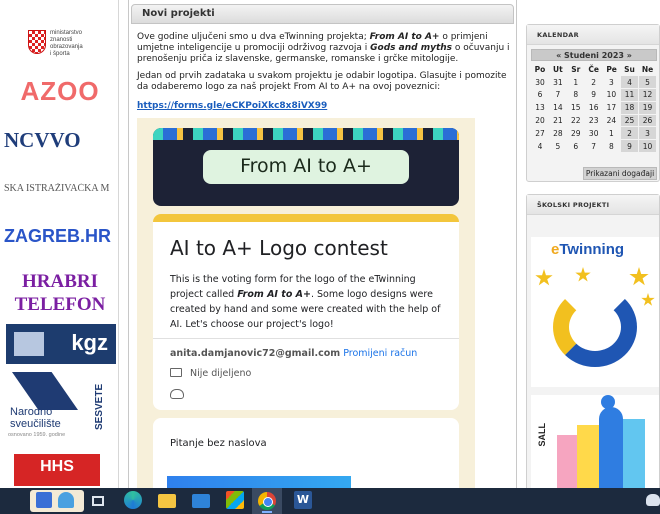 This screenshot has width=660, height=514. Describe the element at coordinates (540, 120) in the screenshot. I see `calendar-day: 20` at that location.